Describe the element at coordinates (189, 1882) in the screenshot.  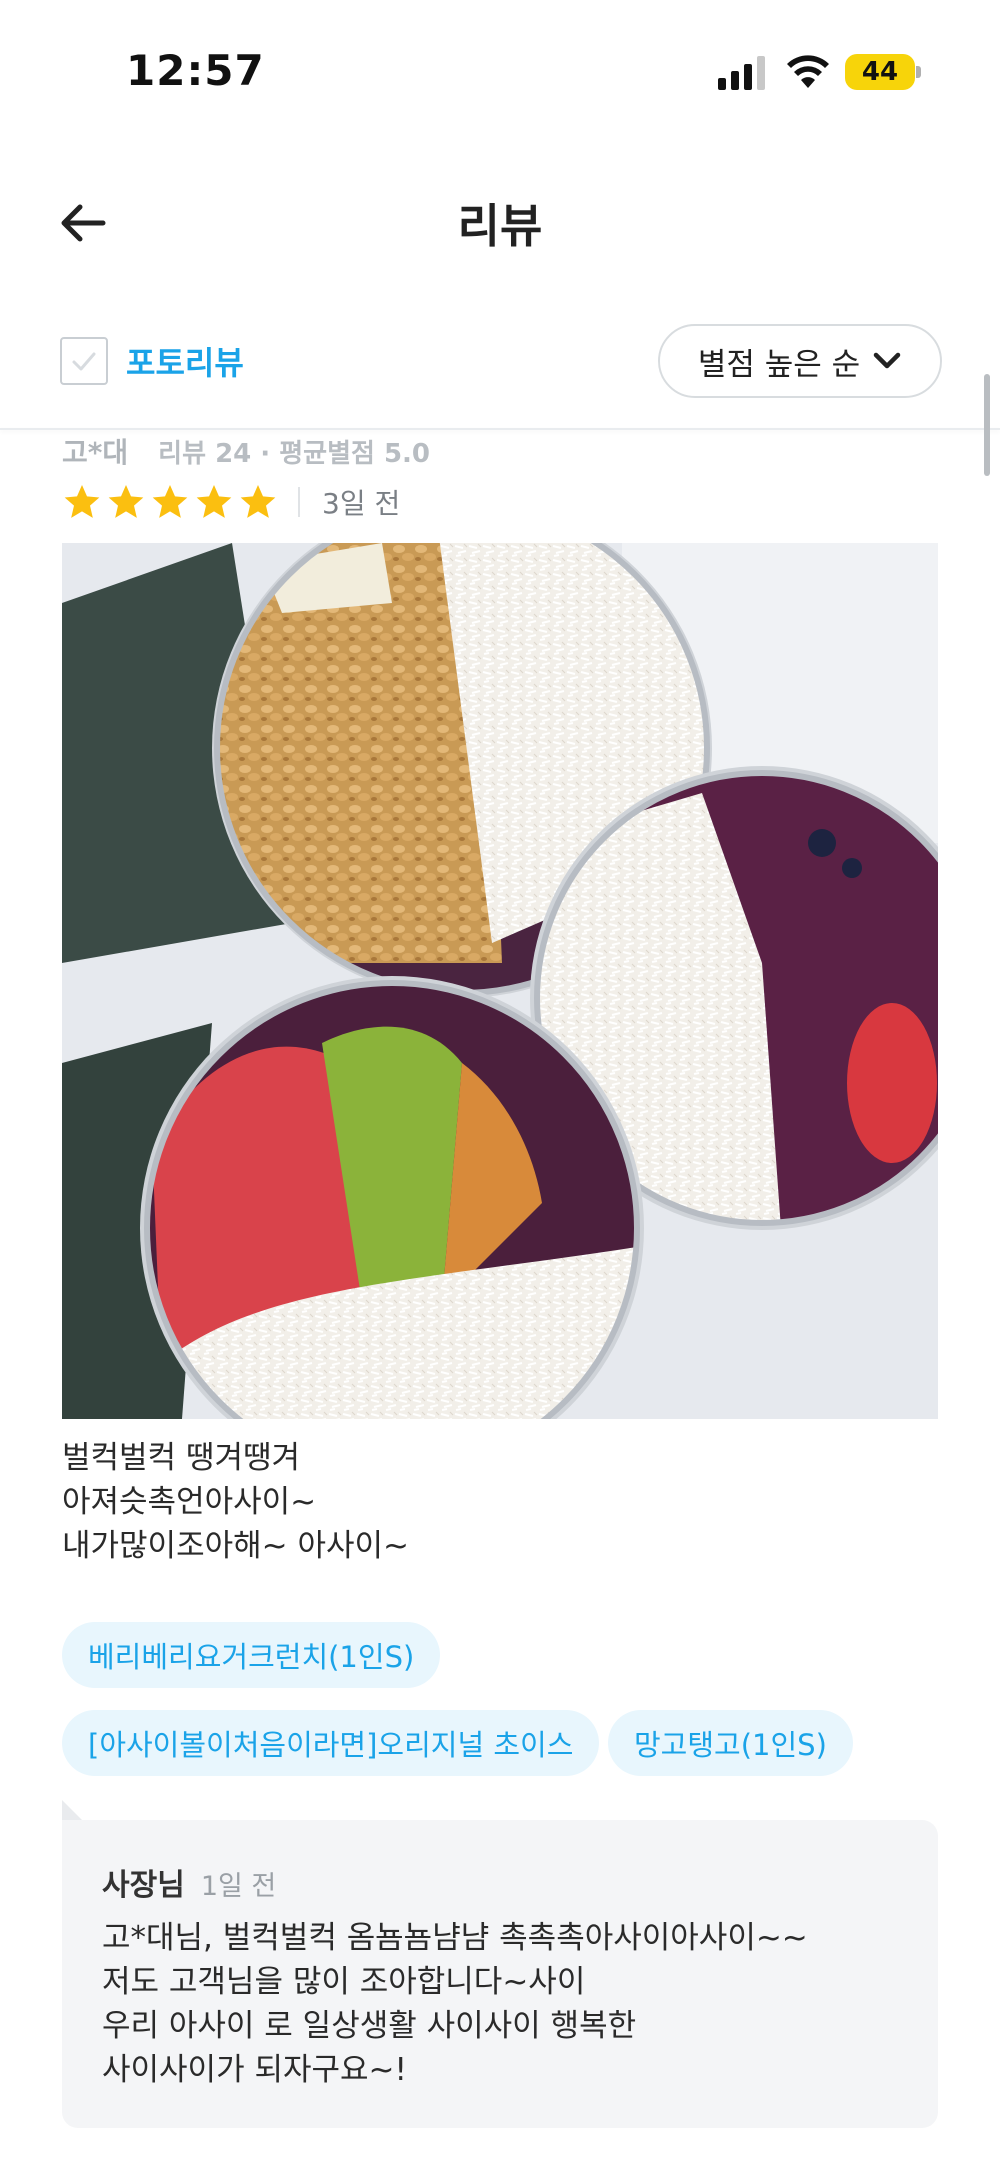
I see `owner-reply-header: 사장님 1일 전` at that location.